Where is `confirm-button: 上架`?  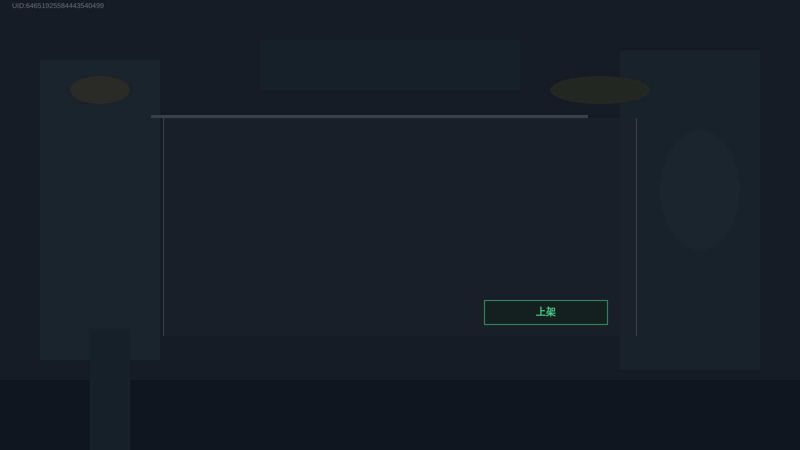
confirm-button: 上架 is located at coordinates (546, 312).